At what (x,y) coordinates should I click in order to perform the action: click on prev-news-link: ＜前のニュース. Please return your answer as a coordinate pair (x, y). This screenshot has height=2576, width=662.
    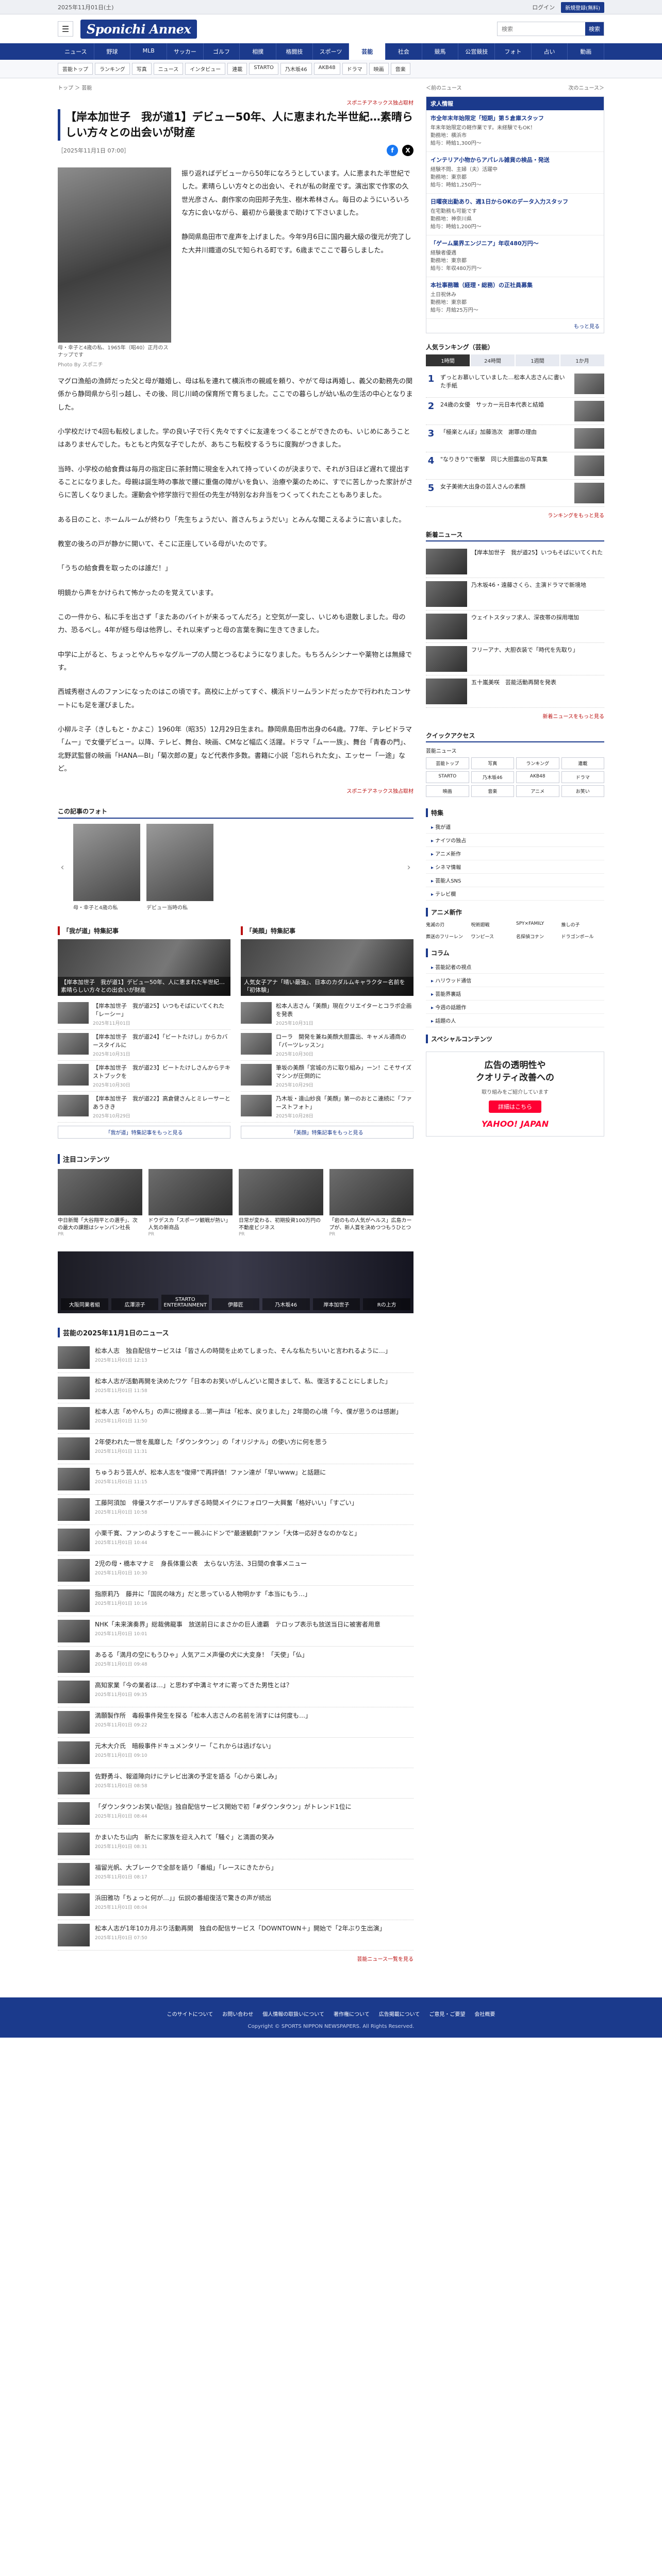
    Looking at the image, I should click on (444, 87).